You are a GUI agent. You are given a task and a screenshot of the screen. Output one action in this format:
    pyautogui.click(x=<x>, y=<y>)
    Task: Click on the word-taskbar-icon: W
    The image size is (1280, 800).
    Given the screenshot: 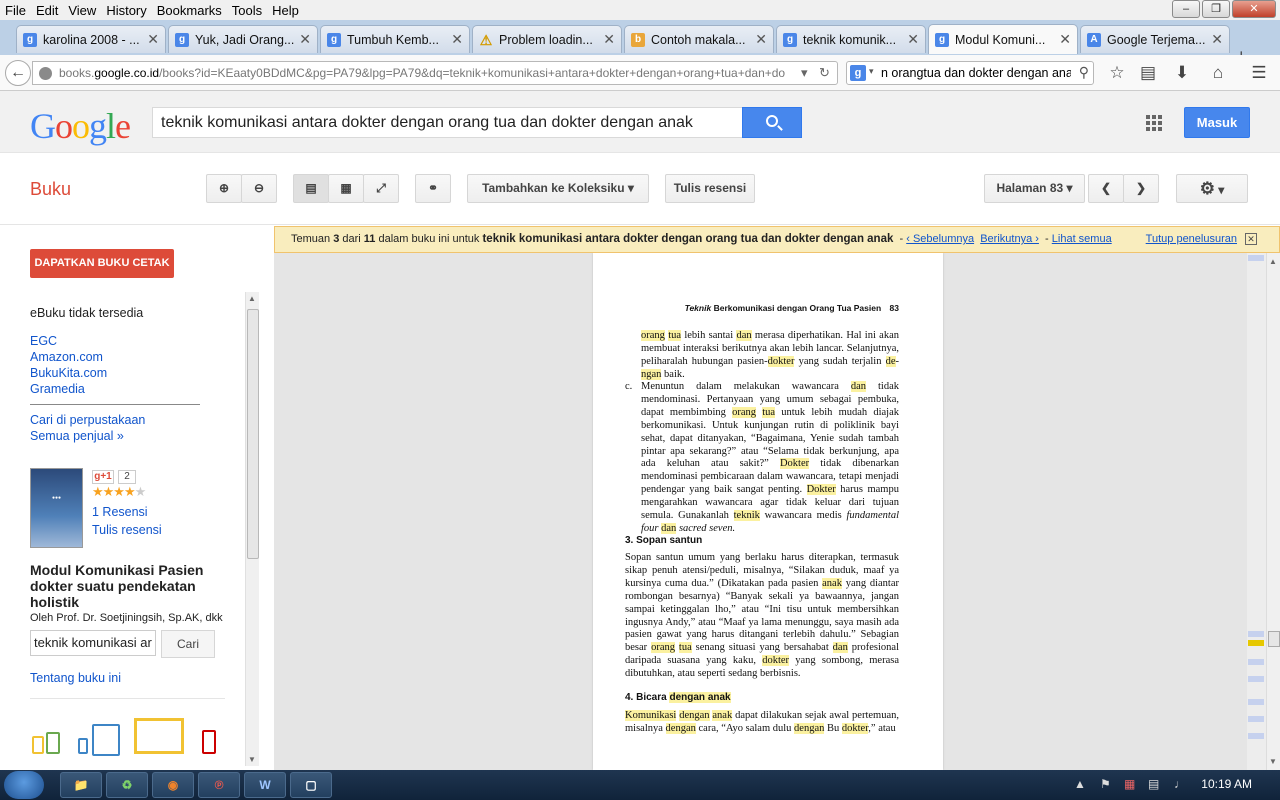 What is the action you would take?
    pyautogui.click(x=265, y=785)
    